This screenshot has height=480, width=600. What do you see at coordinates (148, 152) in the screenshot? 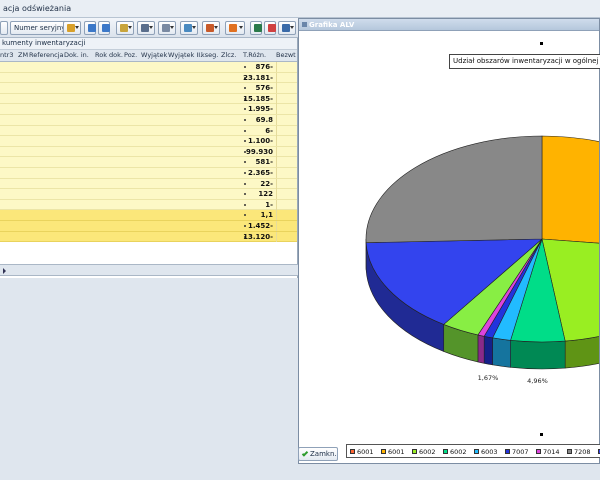
I see `table-row: 99.930` at bounding box center [148, 152].